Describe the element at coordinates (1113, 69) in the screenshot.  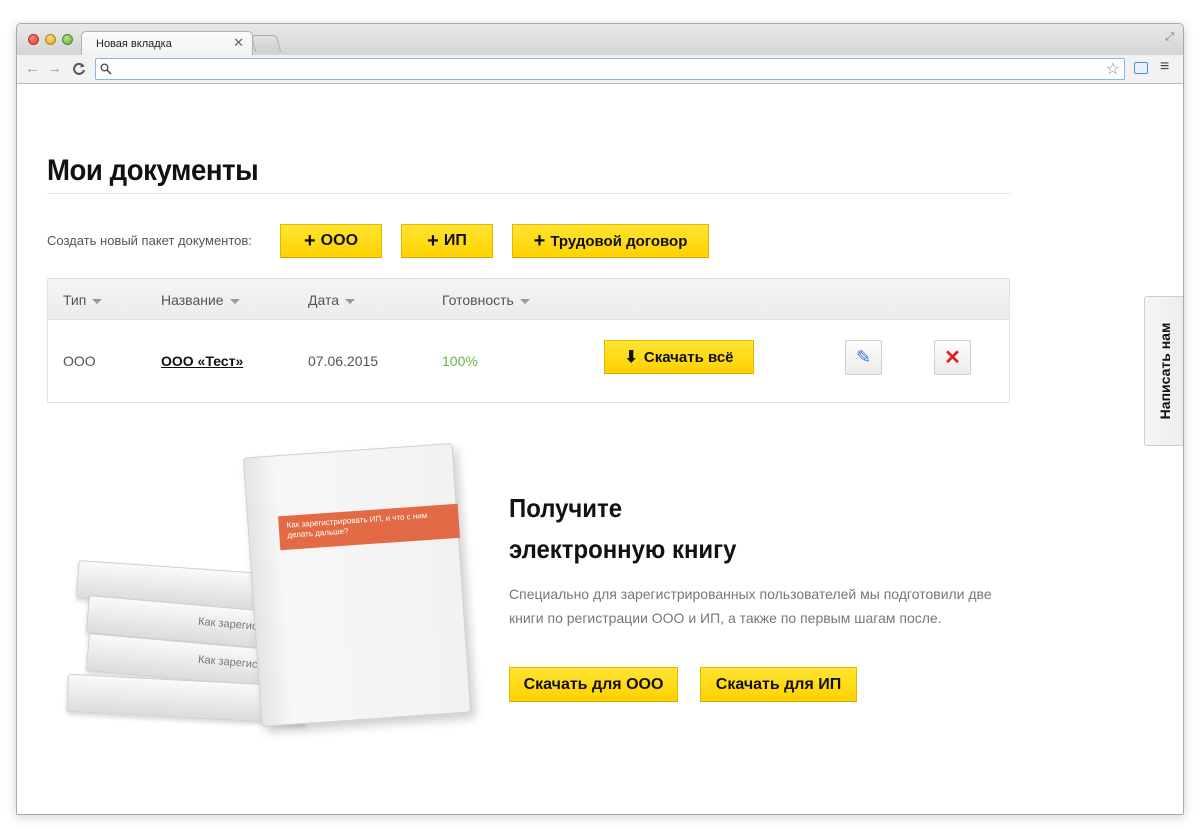
I see `bookmark-star-icon: ☆` at that location.